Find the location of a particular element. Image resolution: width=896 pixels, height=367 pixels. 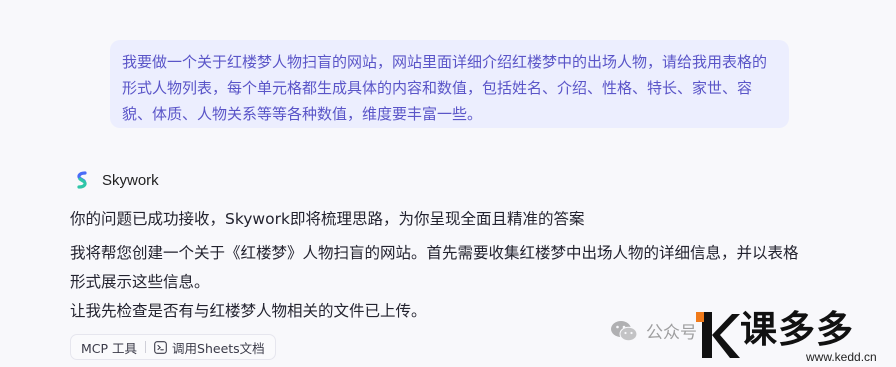

kedd-k-logo-icon is located at coordinates (718, 335).